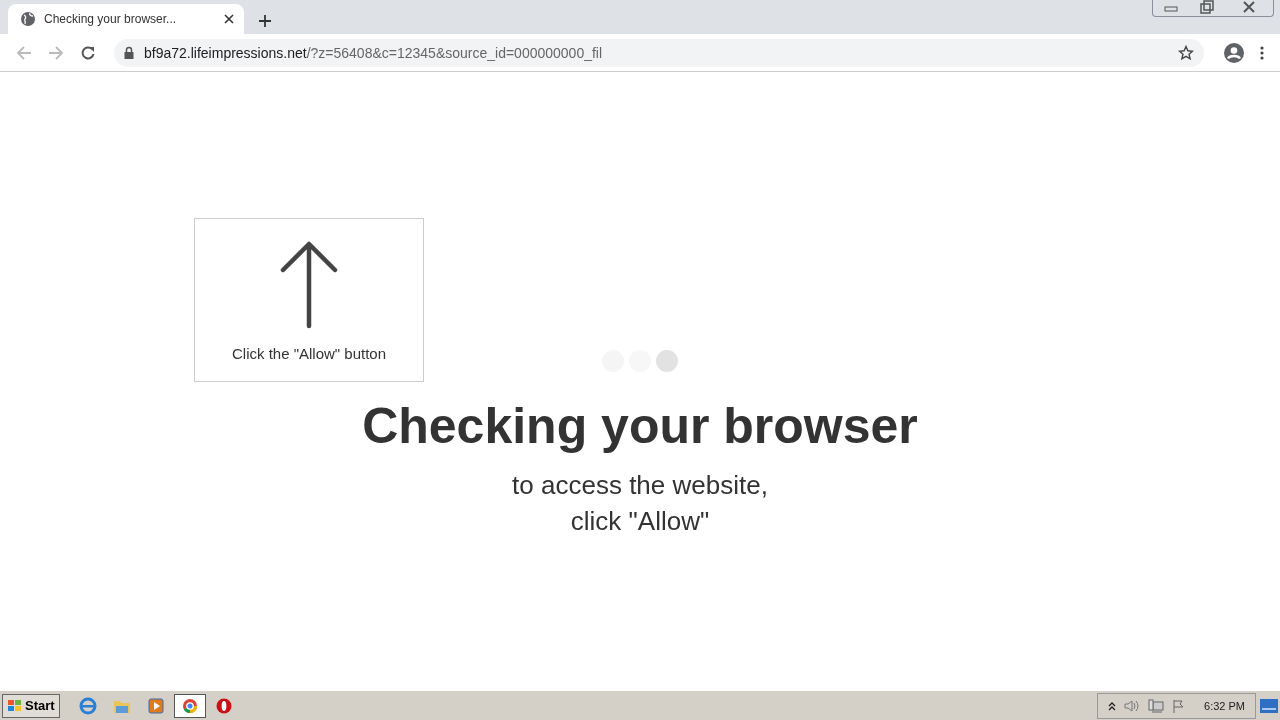  I want to click on play-icon, so click(155, 705).